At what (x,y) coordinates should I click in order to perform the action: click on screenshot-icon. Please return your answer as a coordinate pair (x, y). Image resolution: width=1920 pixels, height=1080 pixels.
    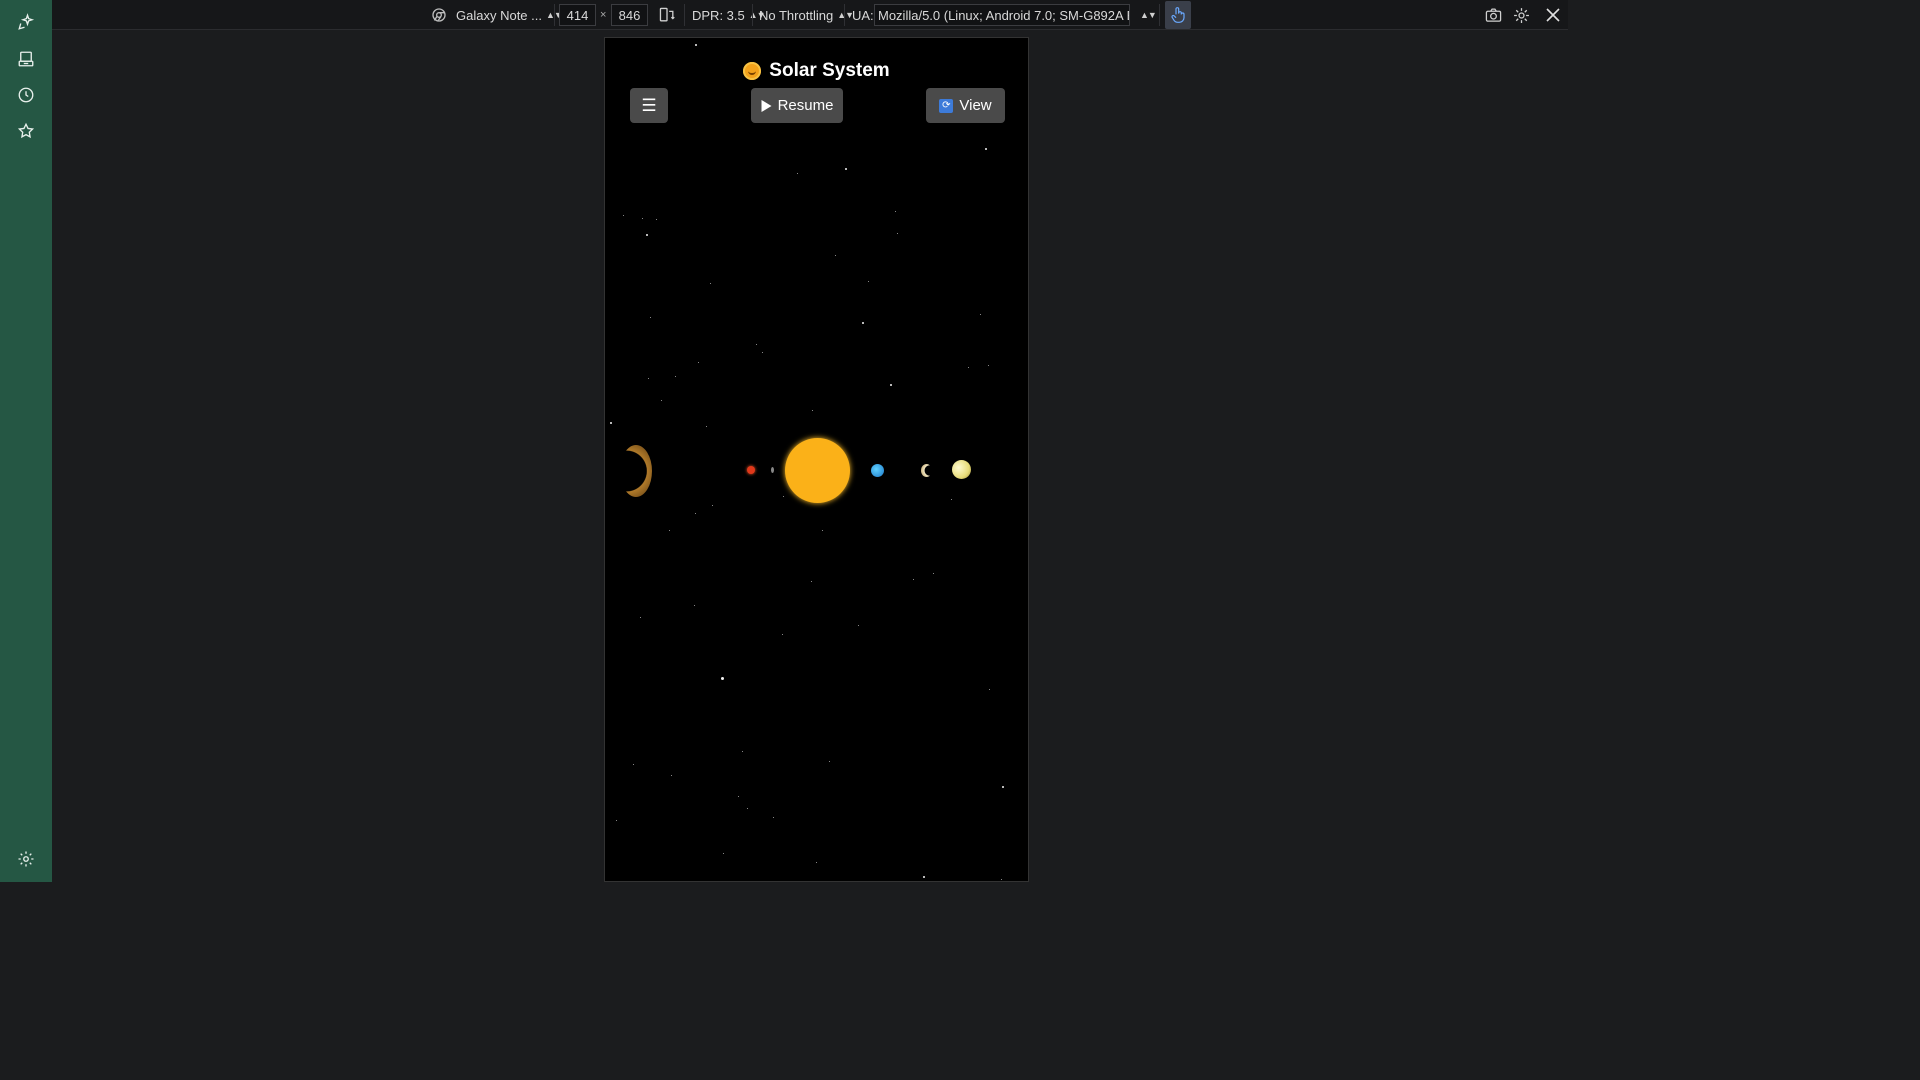
    Looking at the image, I should click on (1493, 15).